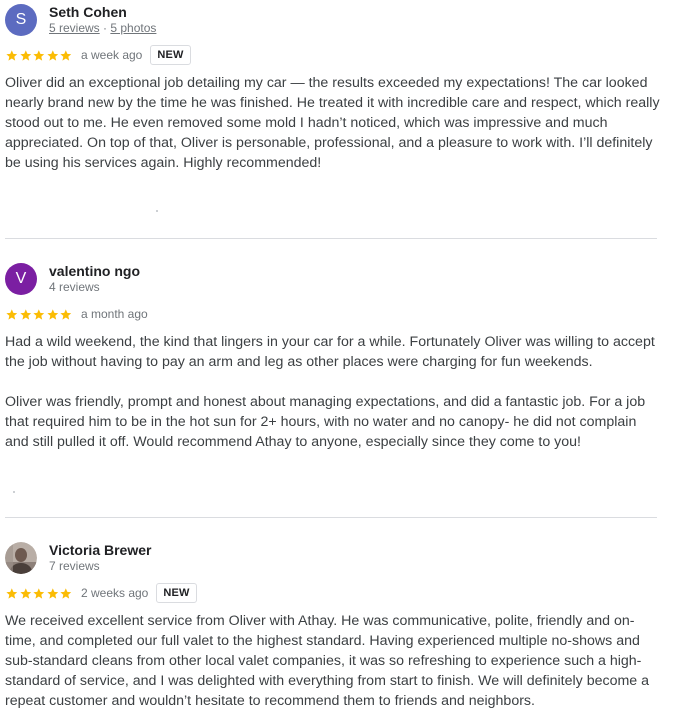 The height and width of the screenshot is (719, 675). I want to click on profile-photo, so click(21, 558).